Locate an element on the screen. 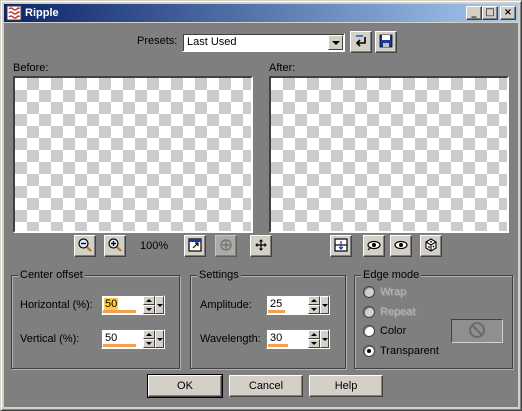 The height and width of the screenshot is (411, 522). vertical-label: Vertical (%): is located at coordinates (50, 339).